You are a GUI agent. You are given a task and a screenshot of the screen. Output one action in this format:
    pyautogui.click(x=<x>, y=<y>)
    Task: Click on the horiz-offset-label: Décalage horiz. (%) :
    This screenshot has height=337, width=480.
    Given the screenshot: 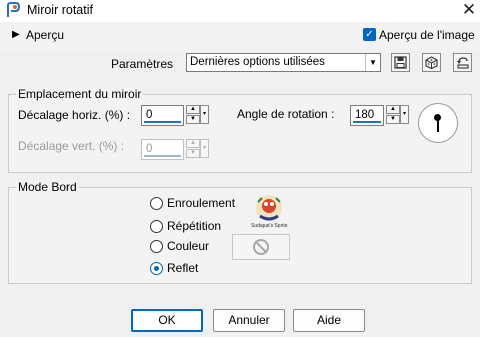 What is the action you would take?
    pyautogui.click(x=74, y=115)
    